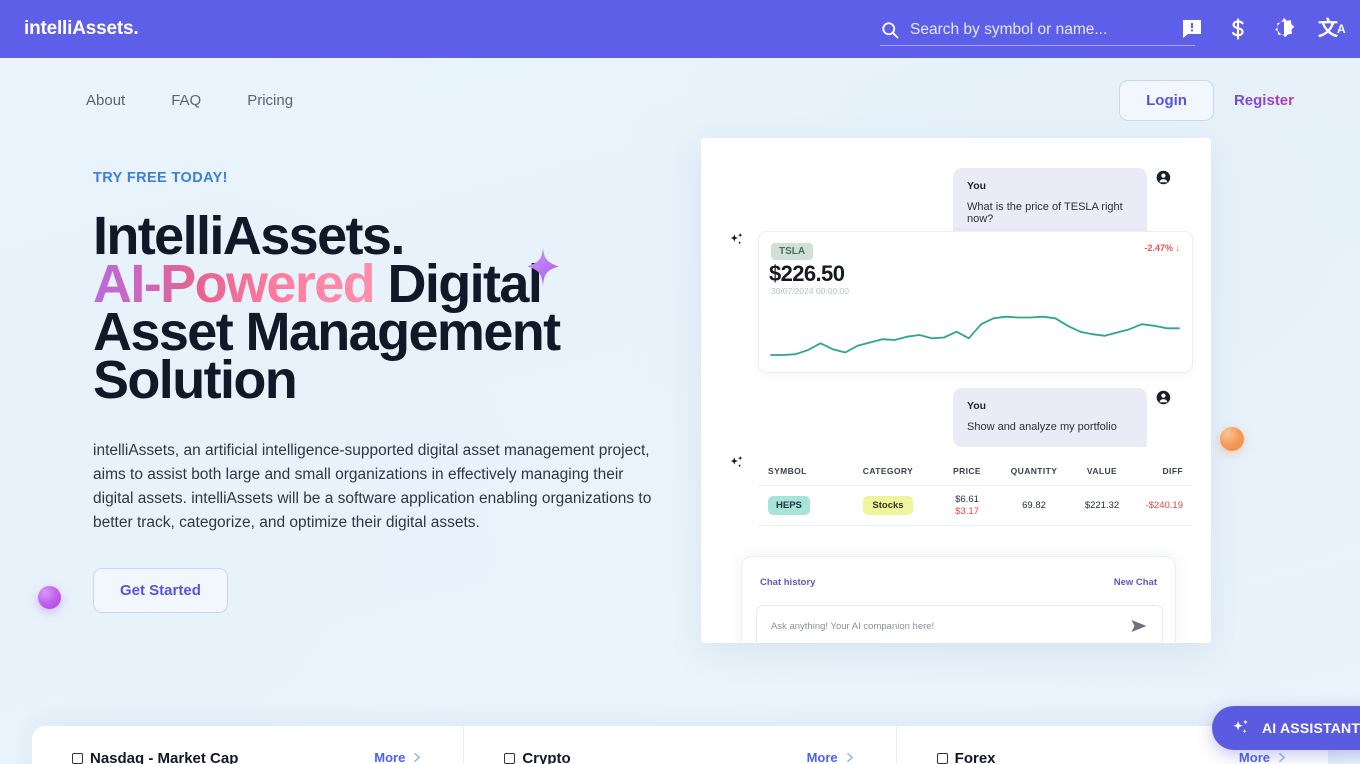 The image size is (1360, 764). I want to click on market-column-title: Crypto, so click(537, 757).